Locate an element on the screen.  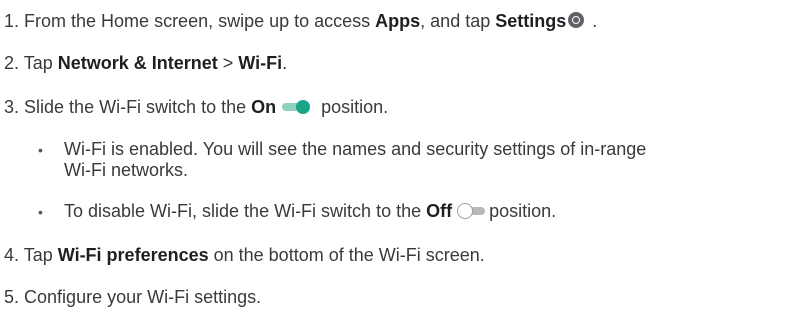
off-label: Off is located at coordinates (439, 211).